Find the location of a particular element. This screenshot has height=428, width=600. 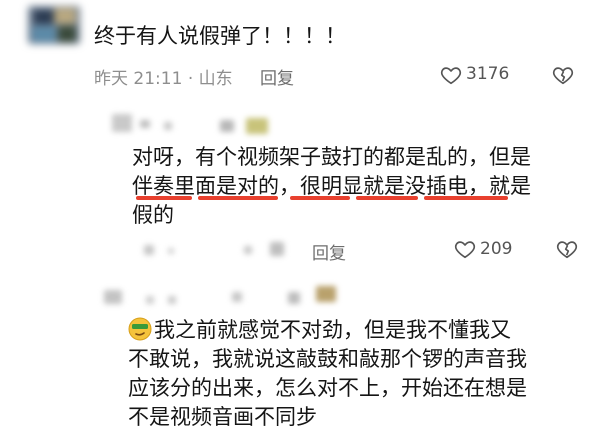

reply-text-line: 不是视频音画不同步 is located at coordinates (222, 416).